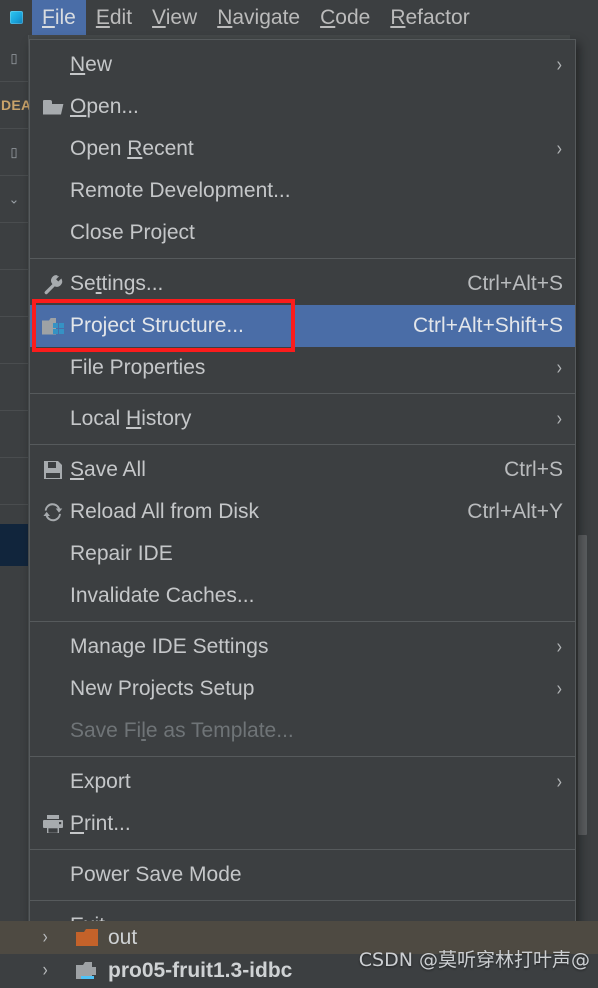  What do you see at coordinates (302, 233) in the screenshot?
I see `menu-item-close-project: Close Project` at bounding box center [302, 233].